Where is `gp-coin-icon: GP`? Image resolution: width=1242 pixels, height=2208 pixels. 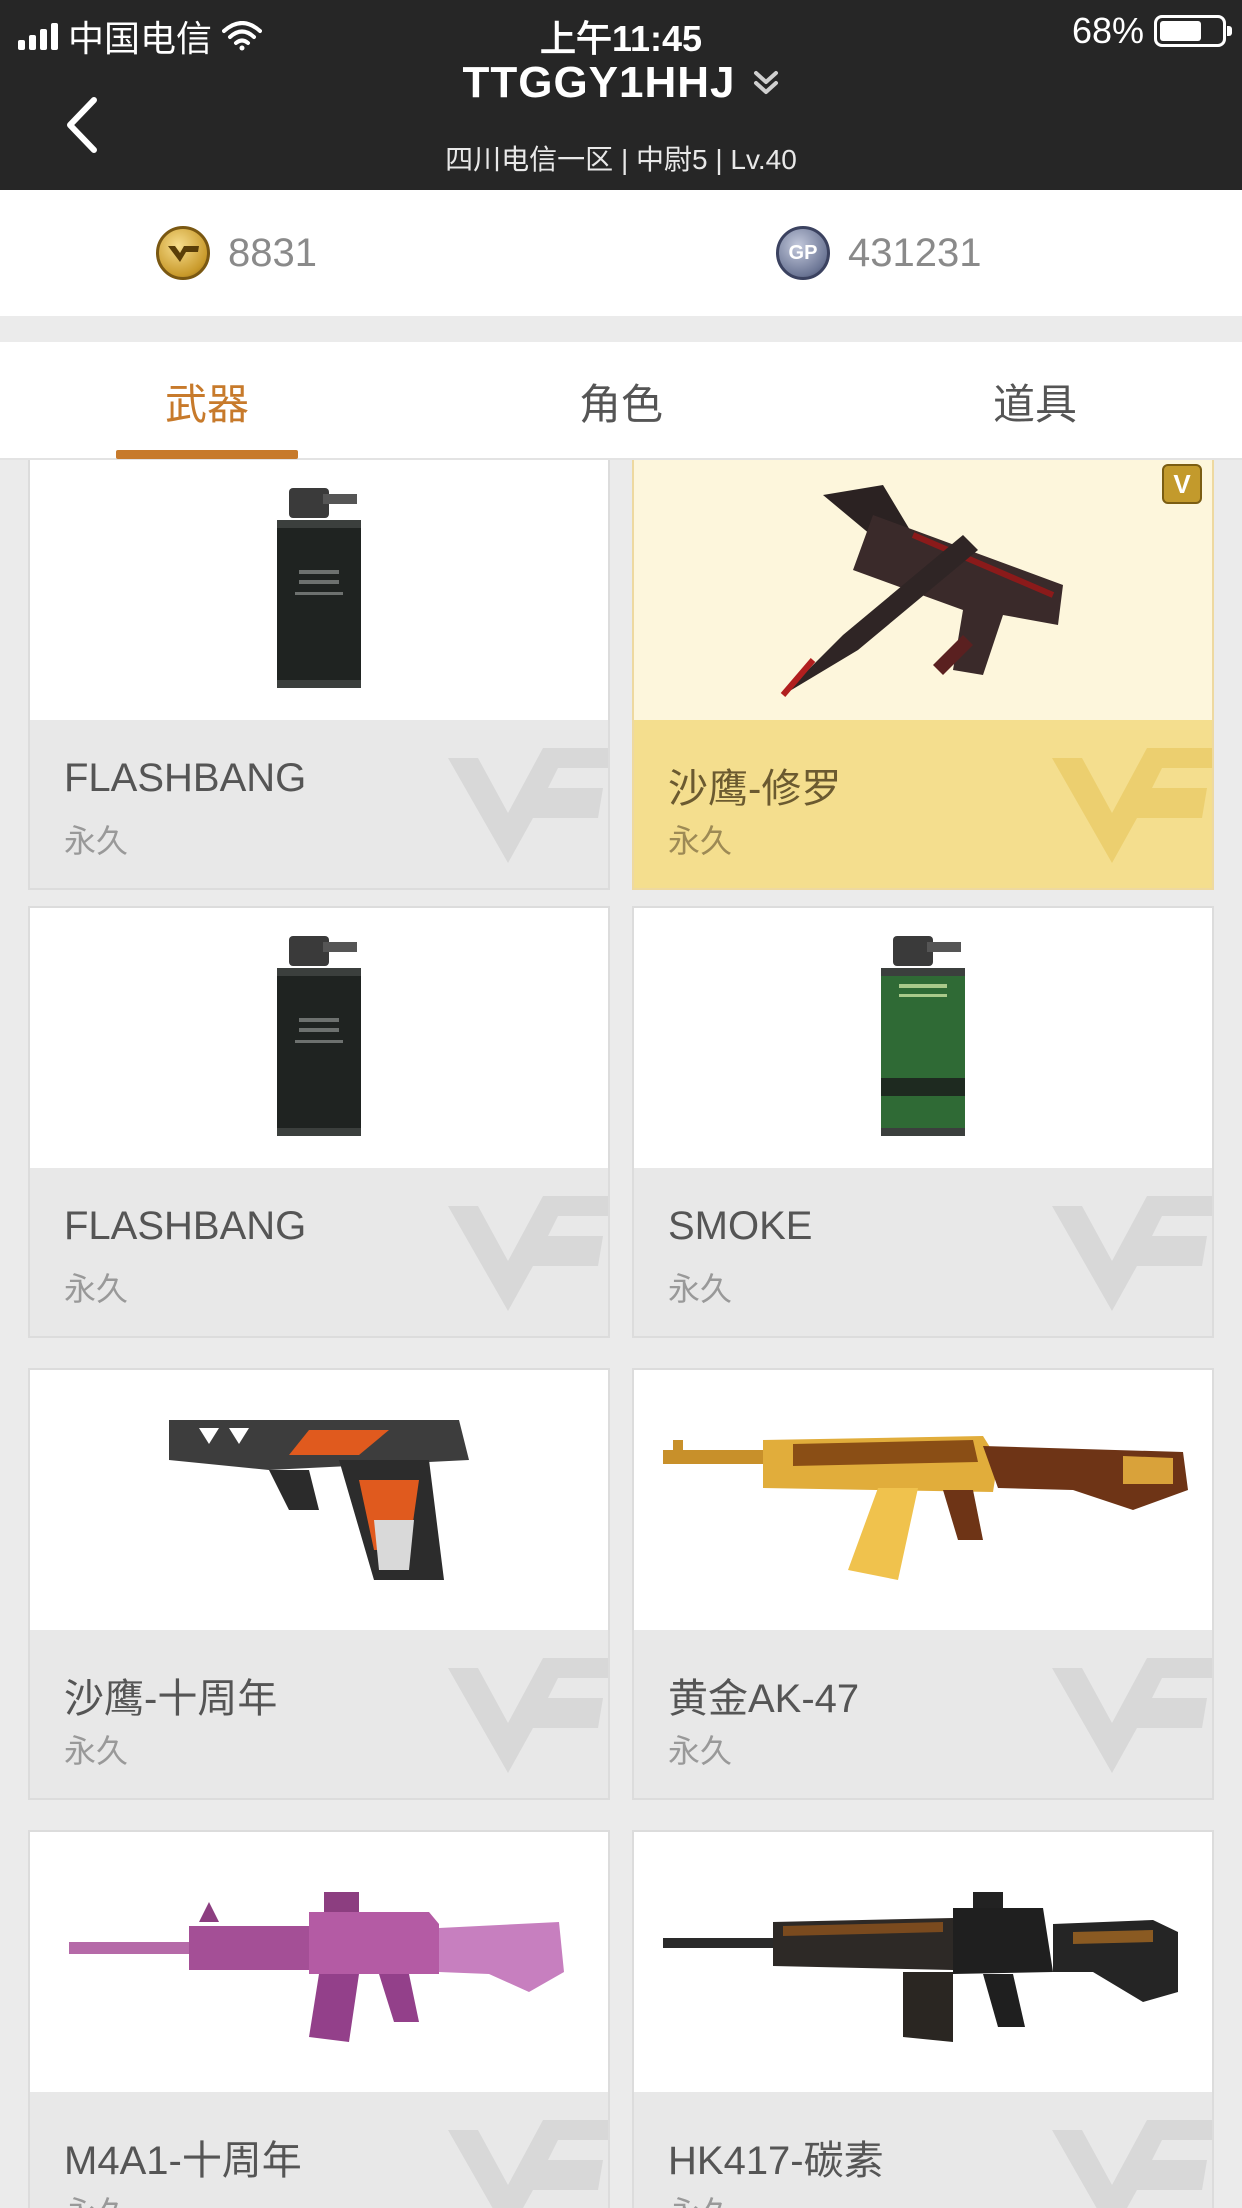
gp-coin-icon: GP is located at coordinates (803, 253).